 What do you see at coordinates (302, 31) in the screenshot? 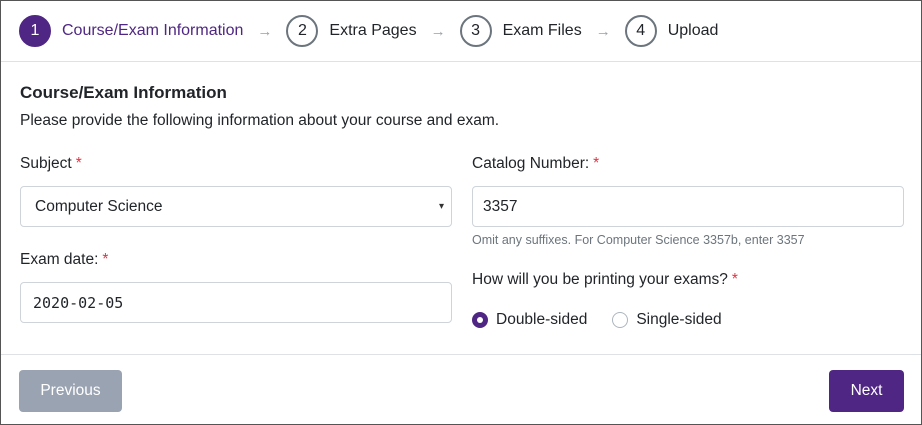
I see `step-number: 2` at bounding box center [302, 31].